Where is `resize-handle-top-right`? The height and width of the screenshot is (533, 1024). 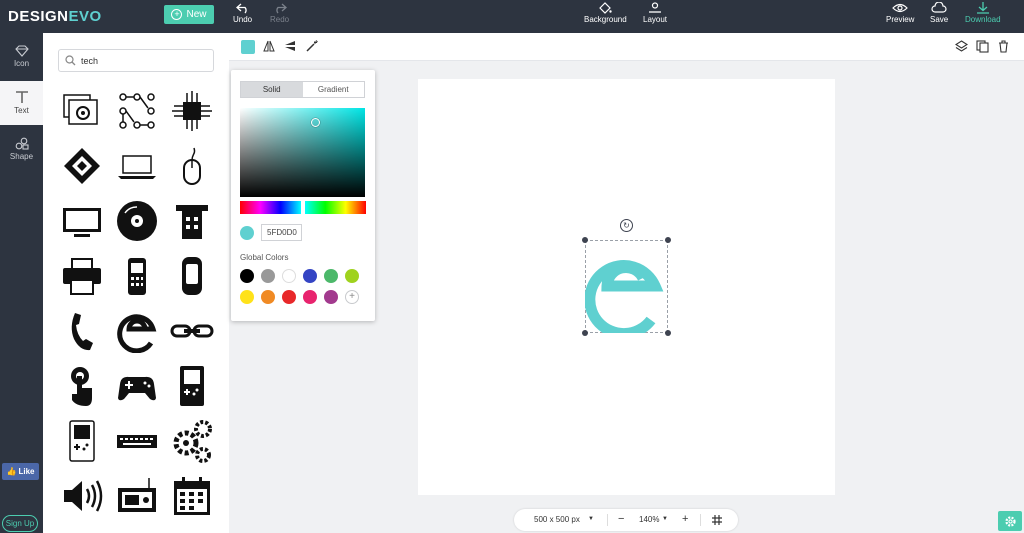 resize-handle-top-right is located at coordinates (668, 240).